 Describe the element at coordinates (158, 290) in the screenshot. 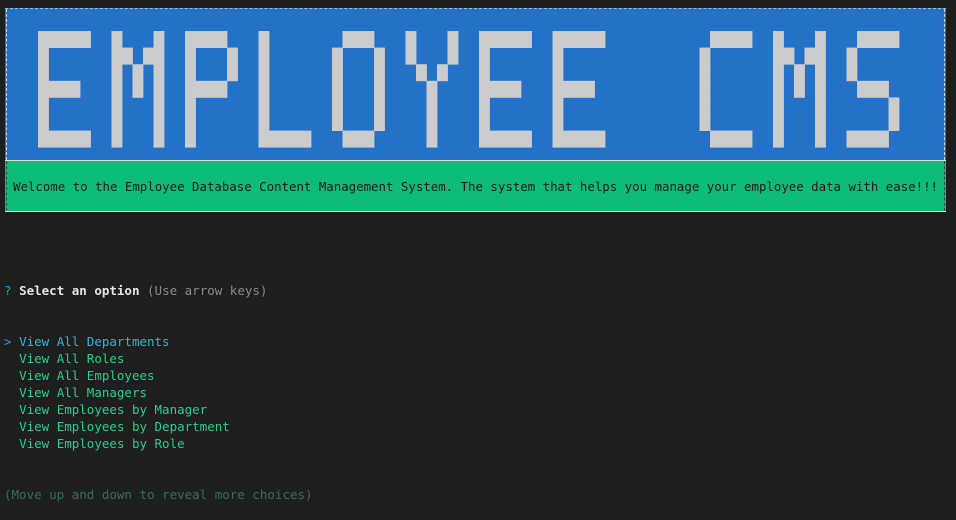

I see `prompt-question-row: ? Select an option (Use arrow keys)` at that location.